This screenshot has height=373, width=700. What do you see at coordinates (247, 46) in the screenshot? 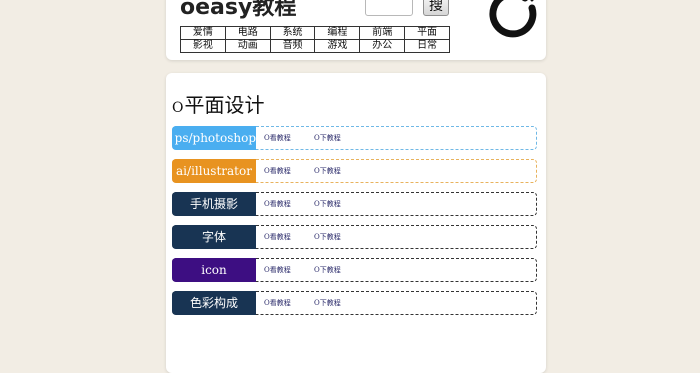
I see `nav-item-animation: 动画` at bounding box center [247, 46].